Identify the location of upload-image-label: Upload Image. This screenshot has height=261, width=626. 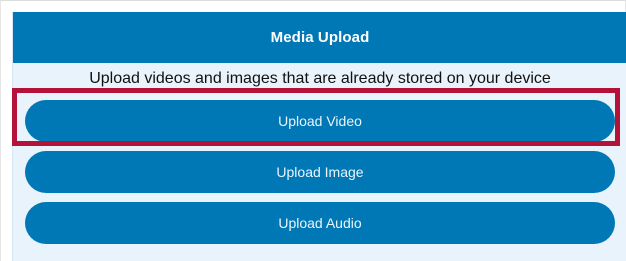
(320, 172).